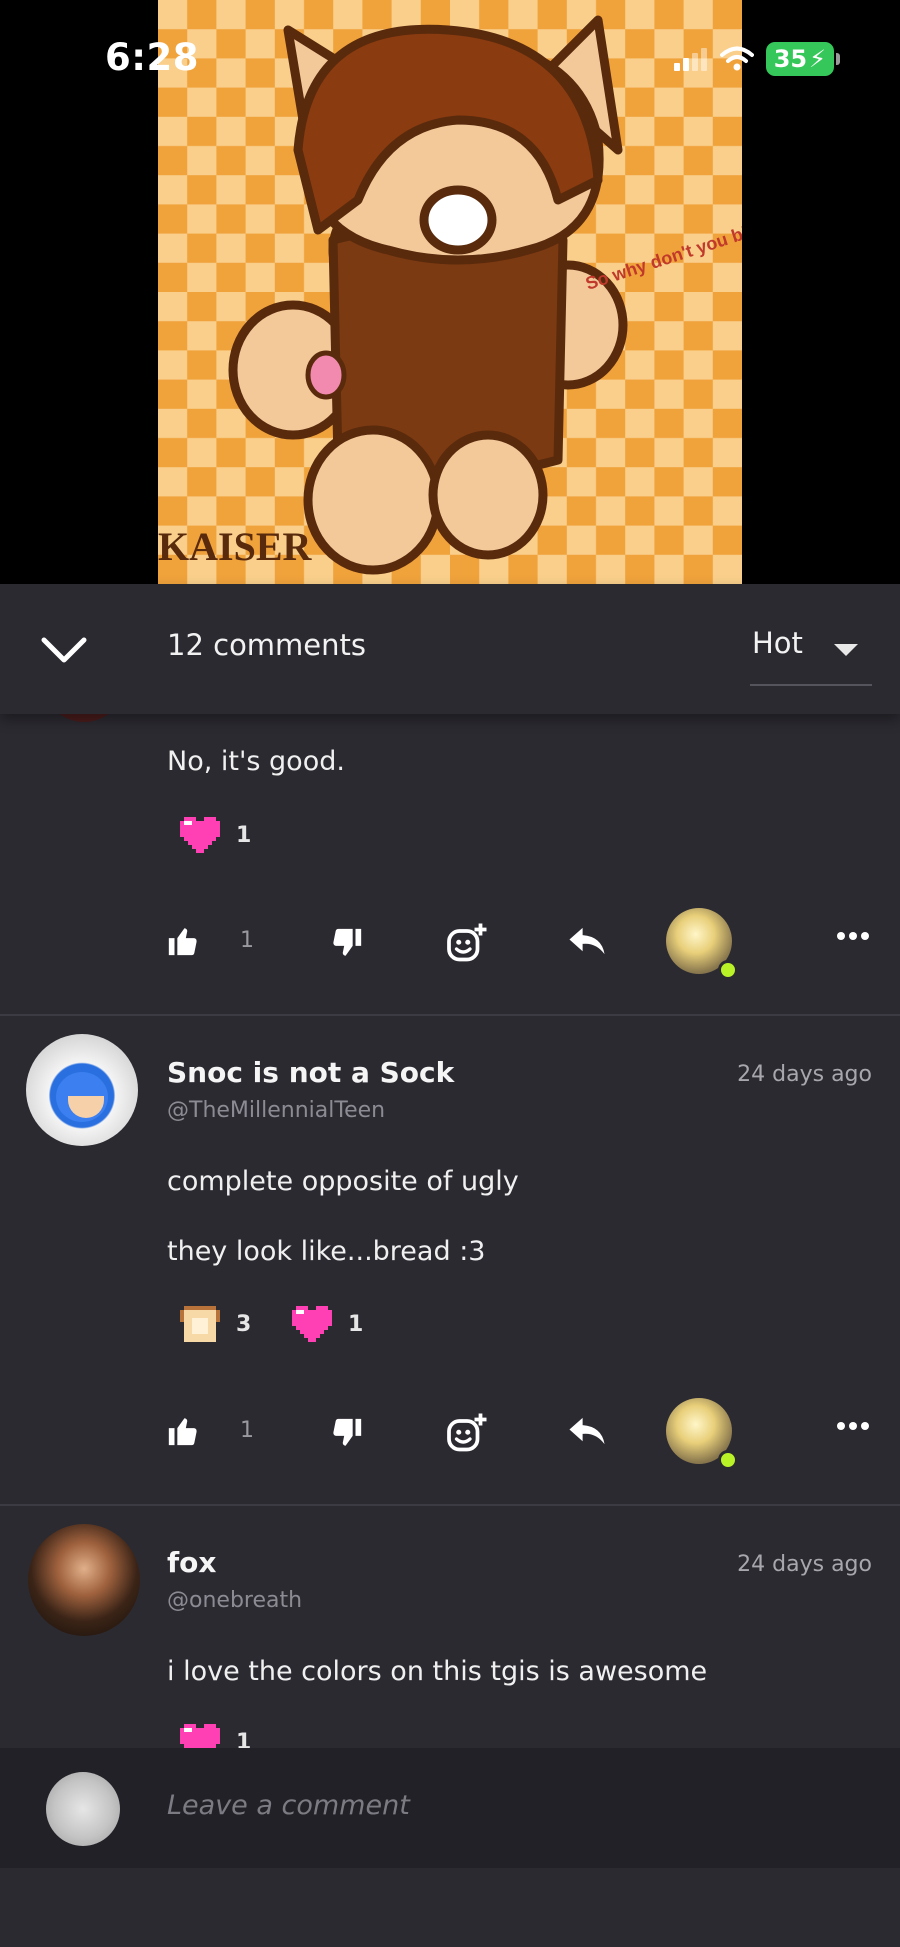 The image size is (900, 1947). I want to click on battery-level: 35, so click(790, 59).